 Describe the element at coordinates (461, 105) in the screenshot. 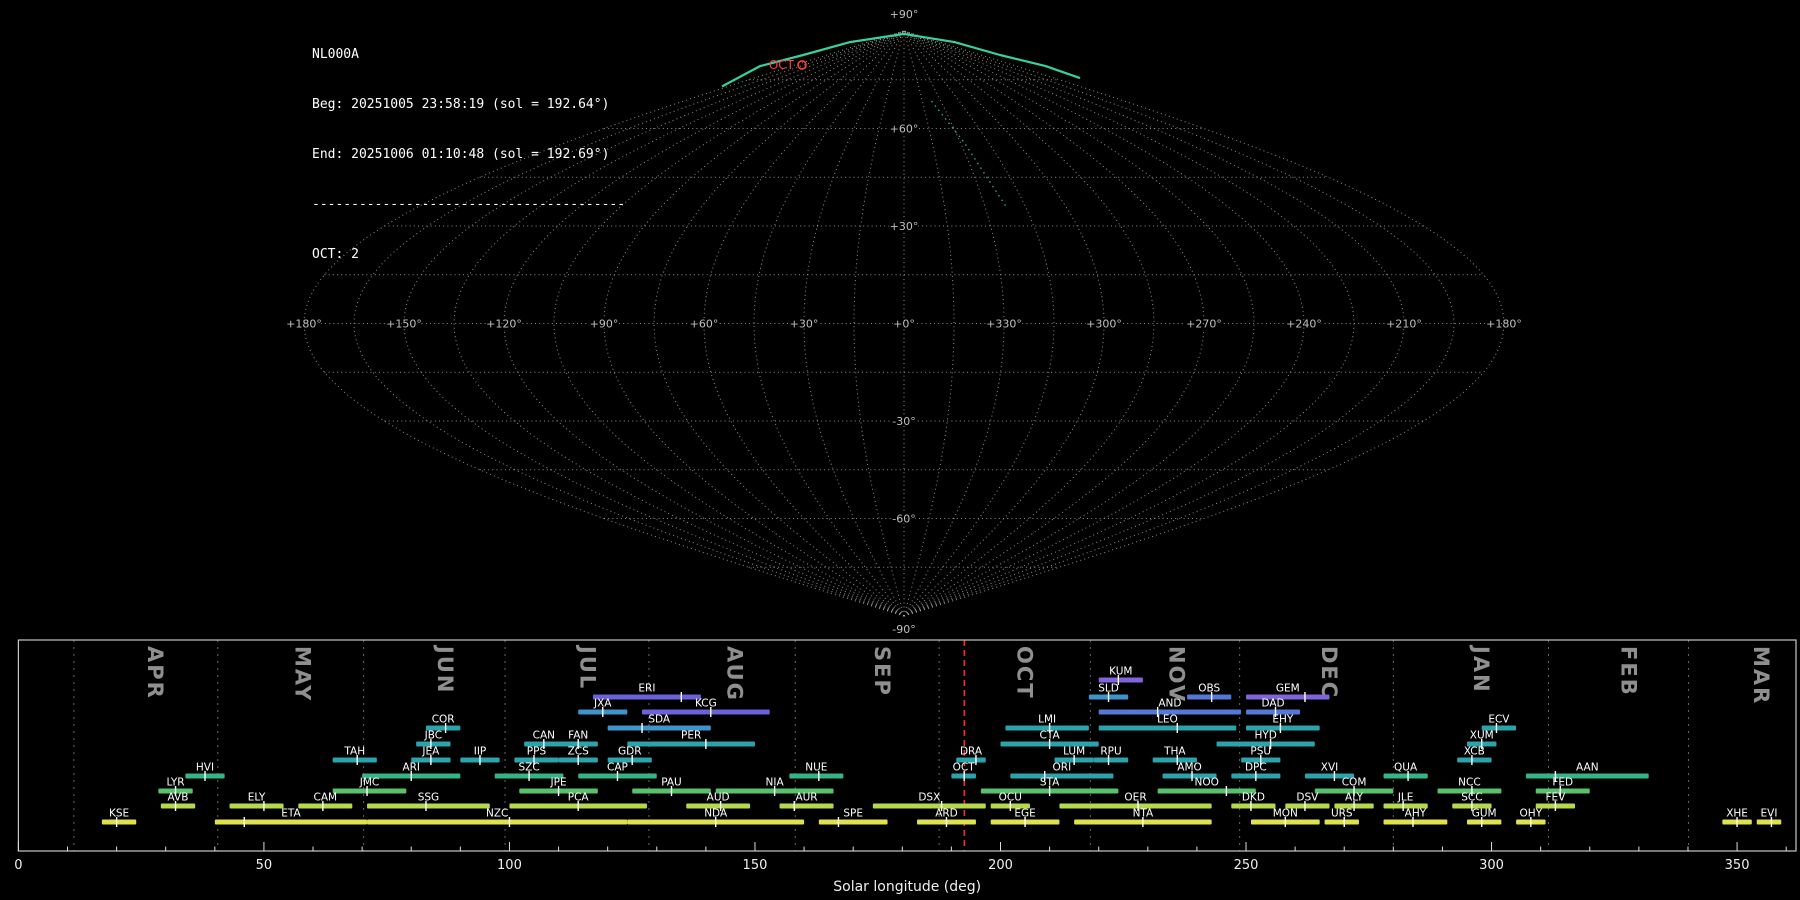

I see `session-begin: Beg: 20251005 23:58:19 (sol = 192.64°)` at that location.